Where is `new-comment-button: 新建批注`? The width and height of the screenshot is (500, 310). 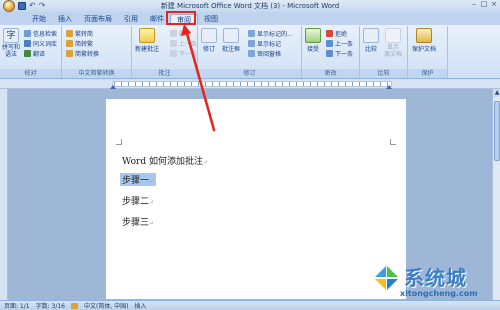
new-comment-button: 新建批注 is located at coordinates (147, 40).